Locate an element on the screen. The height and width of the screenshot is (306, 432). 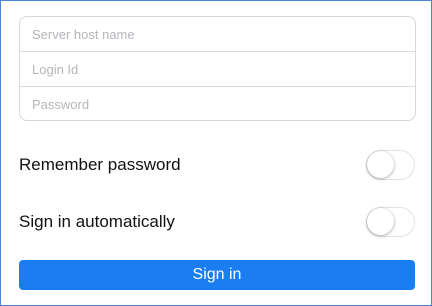
remember-password-row: Remember password is located at coordinates (217, 165).